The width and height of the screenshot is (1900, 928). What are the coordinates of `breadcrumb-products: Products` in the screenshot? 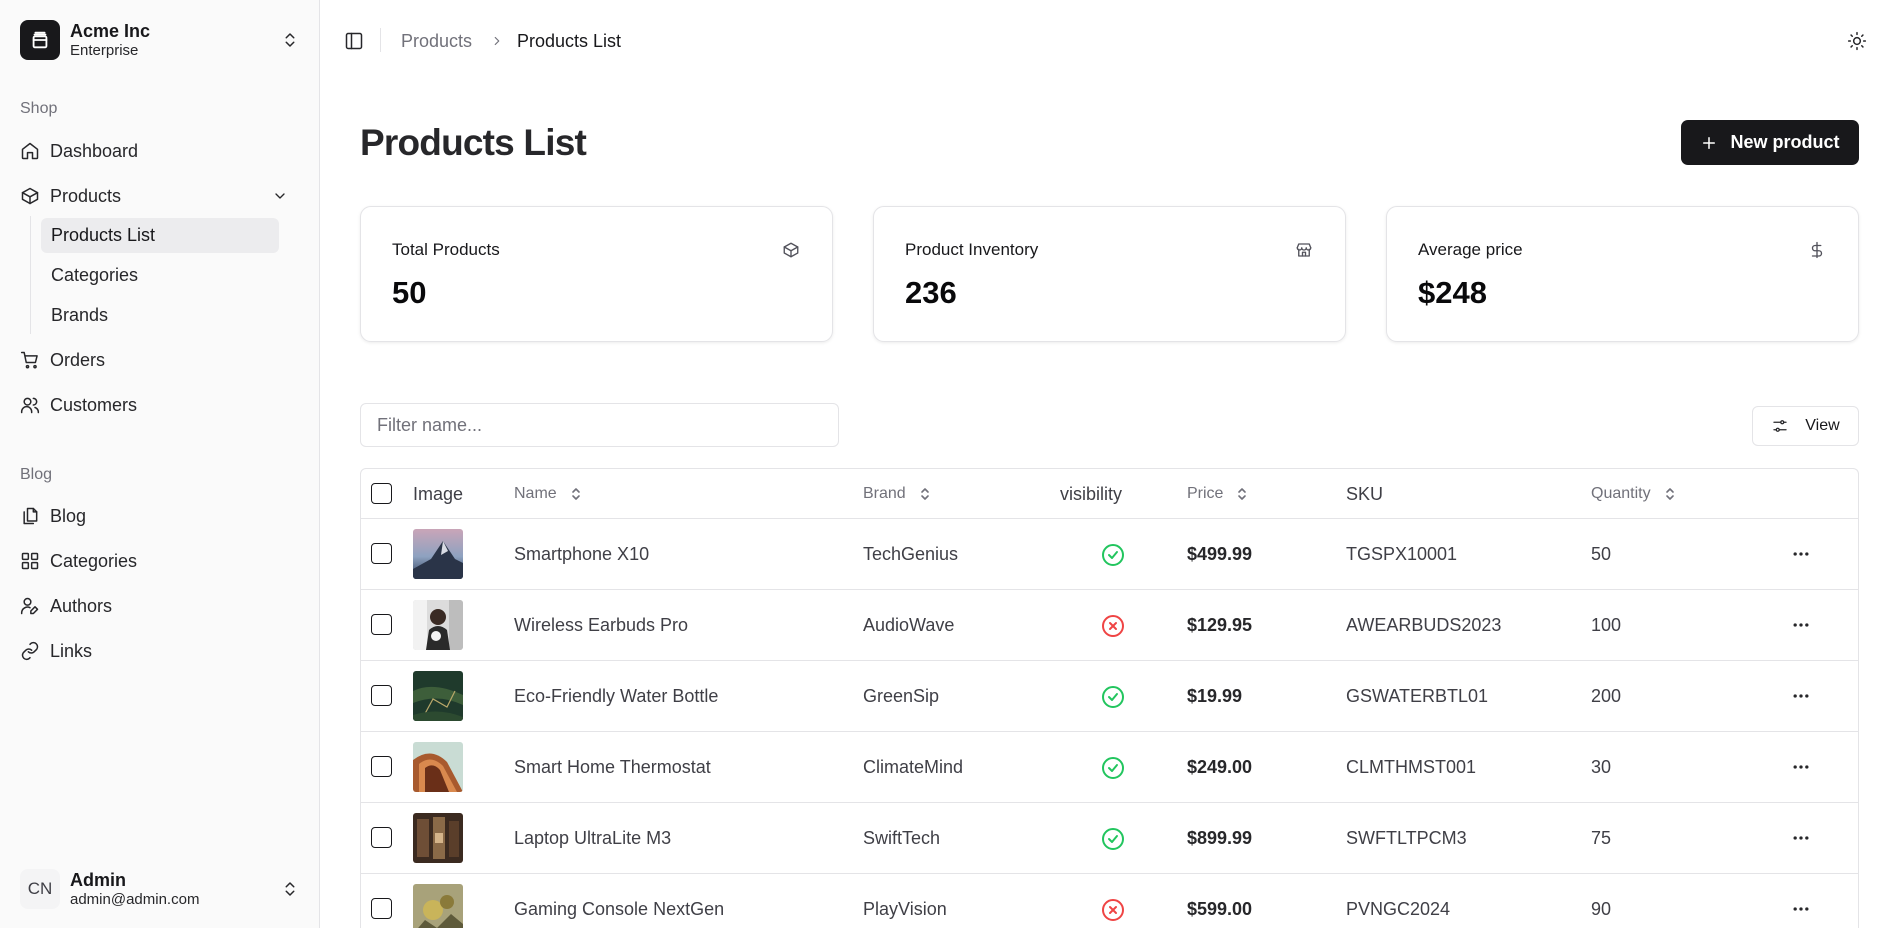 It's located at (436, 41).